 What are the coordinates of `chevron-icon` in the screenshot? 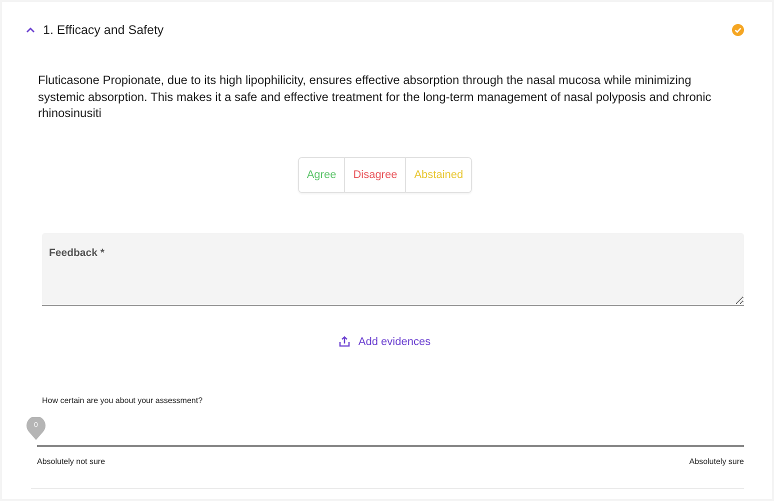 It's located at (30, 30).